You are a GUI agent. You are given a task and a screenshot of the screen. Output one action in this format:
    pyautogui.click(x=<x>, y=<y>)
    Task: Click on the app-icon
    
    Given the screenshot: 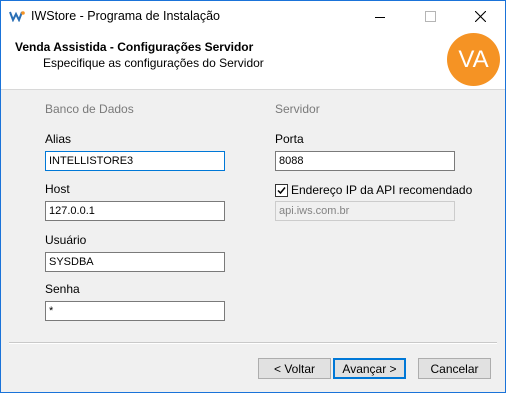 What is the action you would take?
    pyautogui.click(x=17, y=16)
    